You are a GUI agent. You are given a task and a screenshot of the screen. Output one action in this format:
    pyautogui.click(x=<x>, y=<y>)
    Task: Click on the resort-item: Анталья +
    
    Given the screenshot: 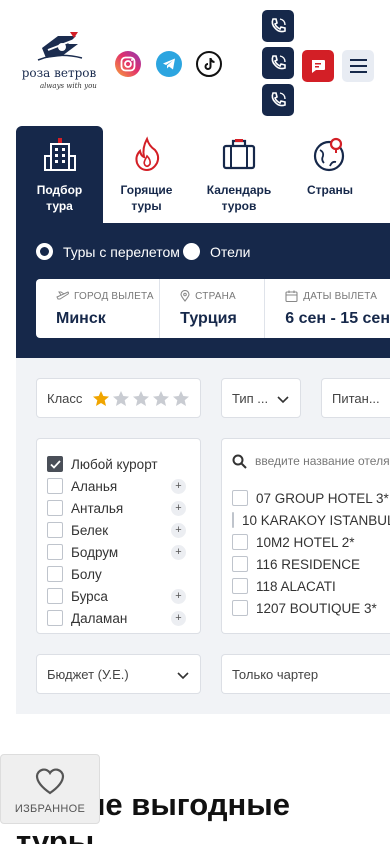 What is the action you would take?
    pyautogui.click(x=123, y=508)
    